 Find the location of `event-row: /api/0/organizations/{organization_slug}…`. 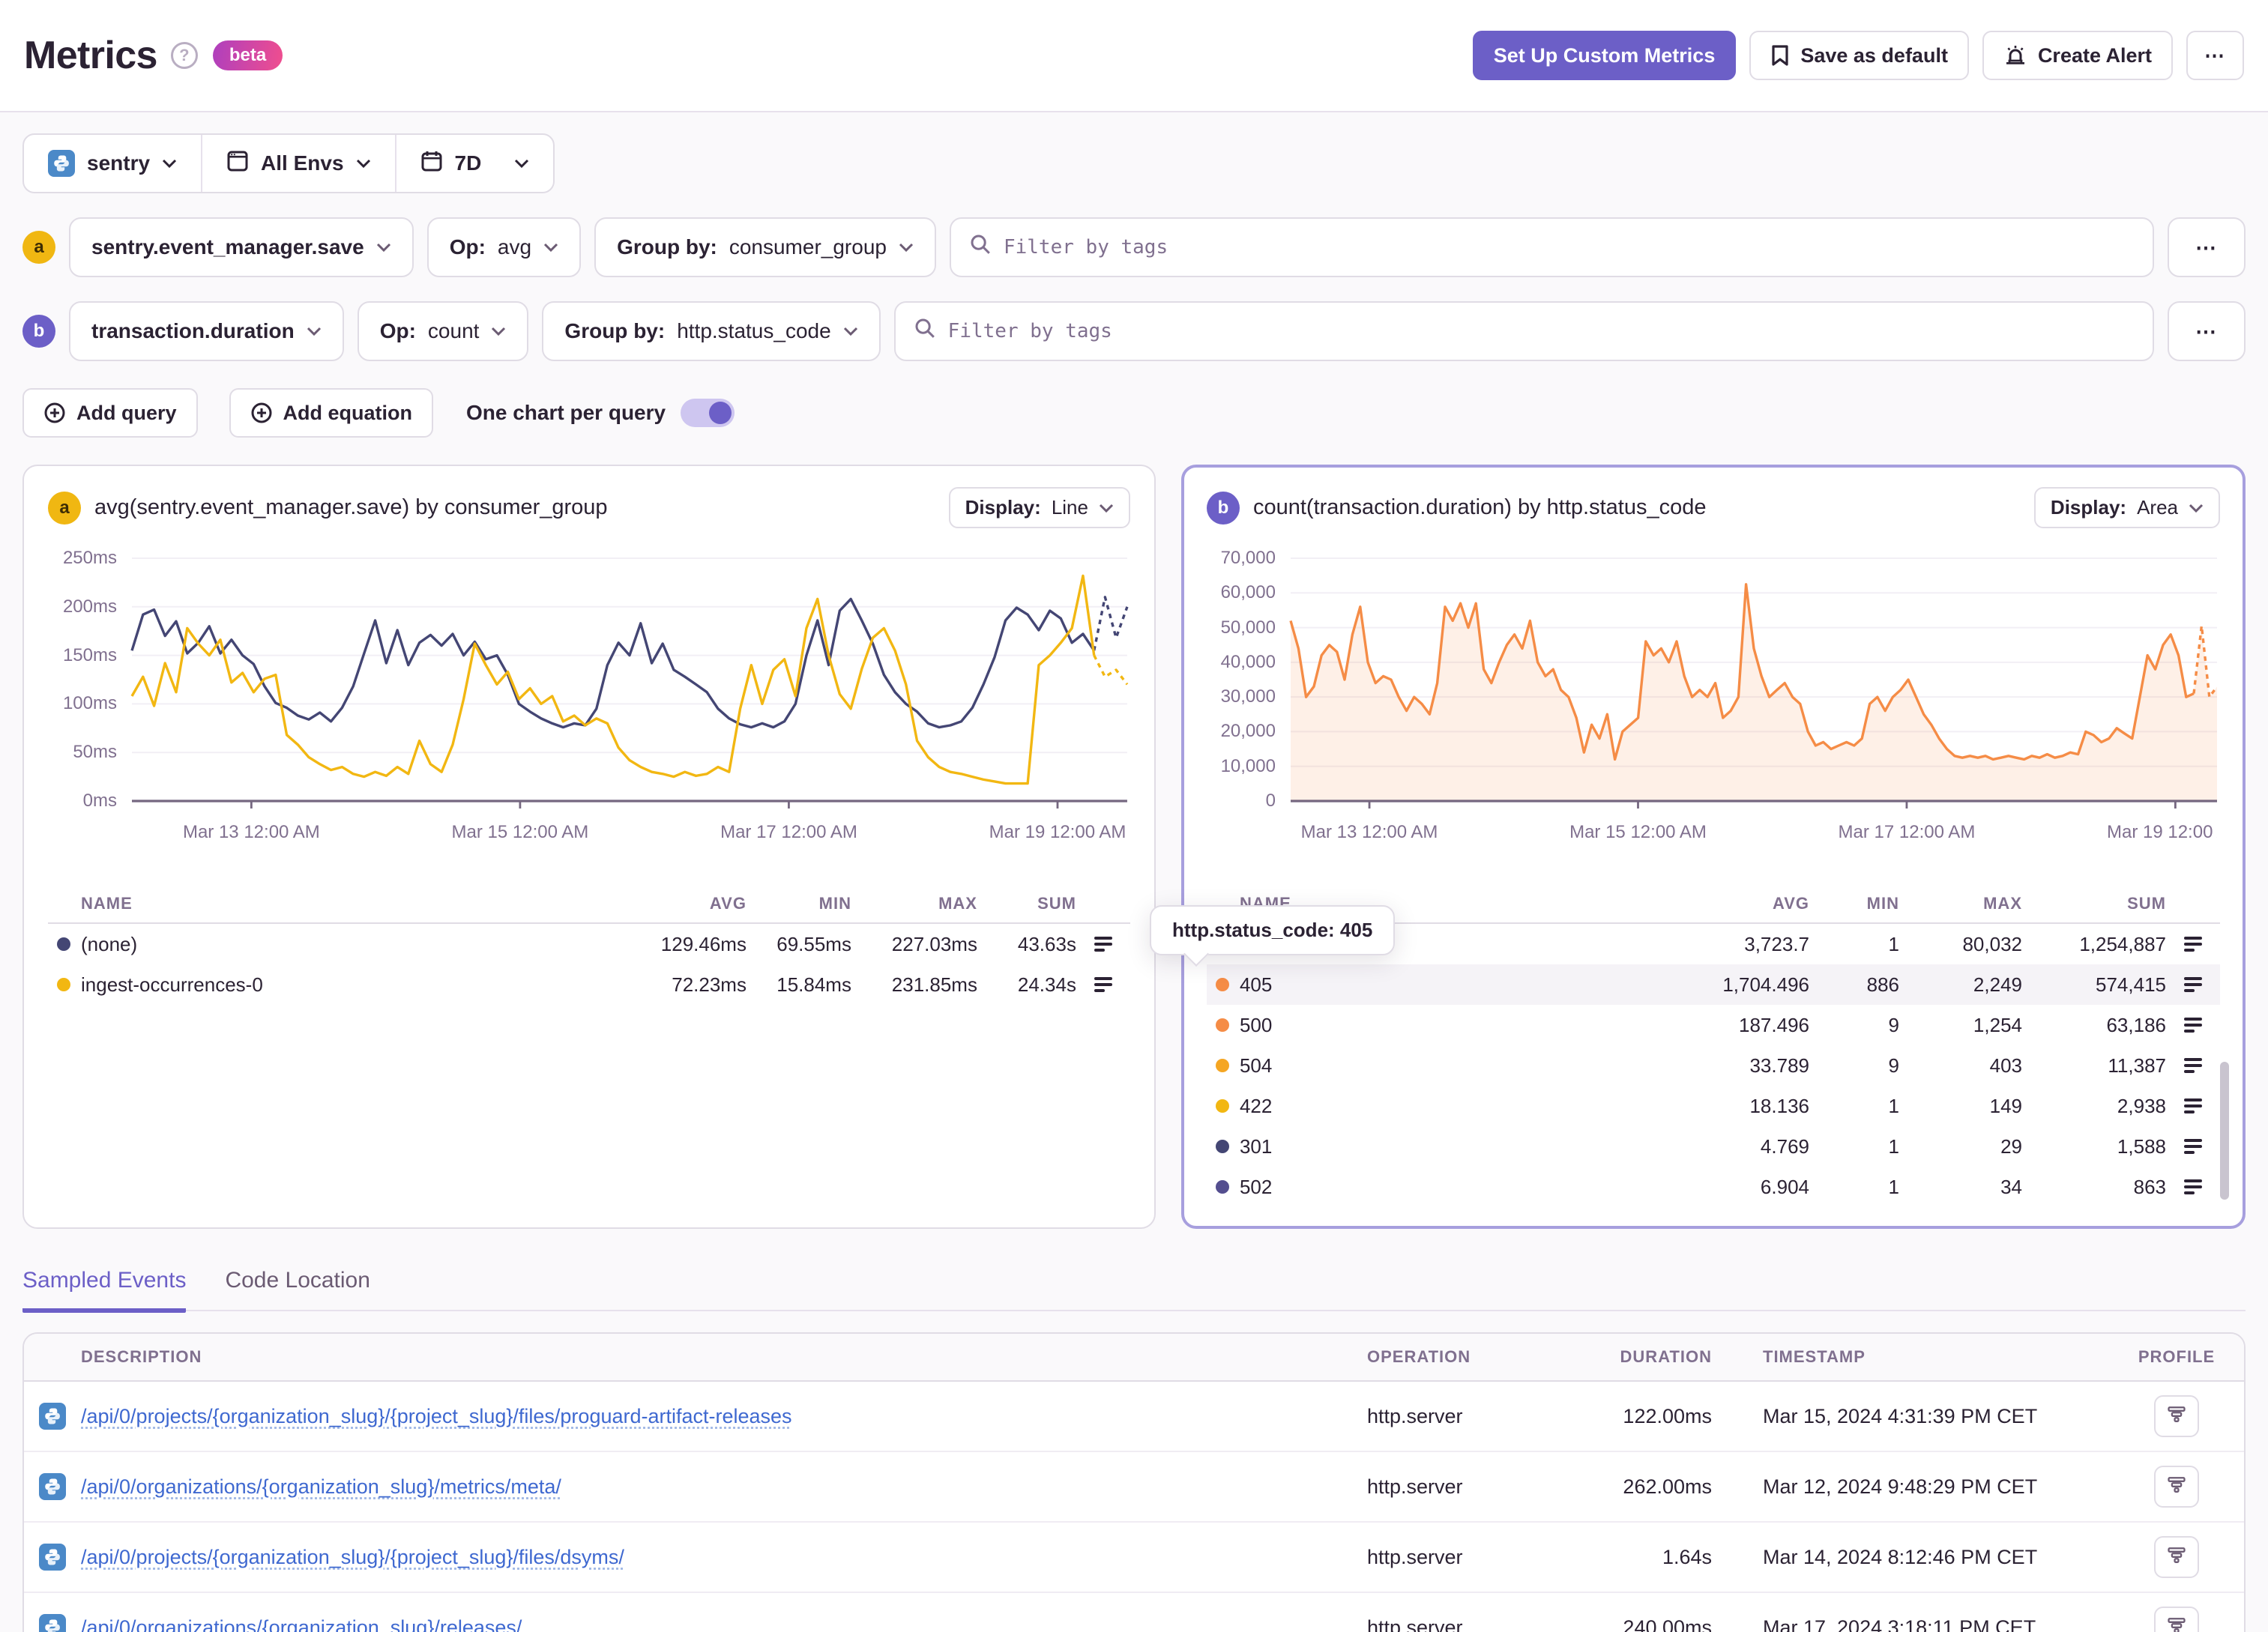

event-row: /api/0/organizations/{organization_slug}… is located at coordinates (1134, 1486).